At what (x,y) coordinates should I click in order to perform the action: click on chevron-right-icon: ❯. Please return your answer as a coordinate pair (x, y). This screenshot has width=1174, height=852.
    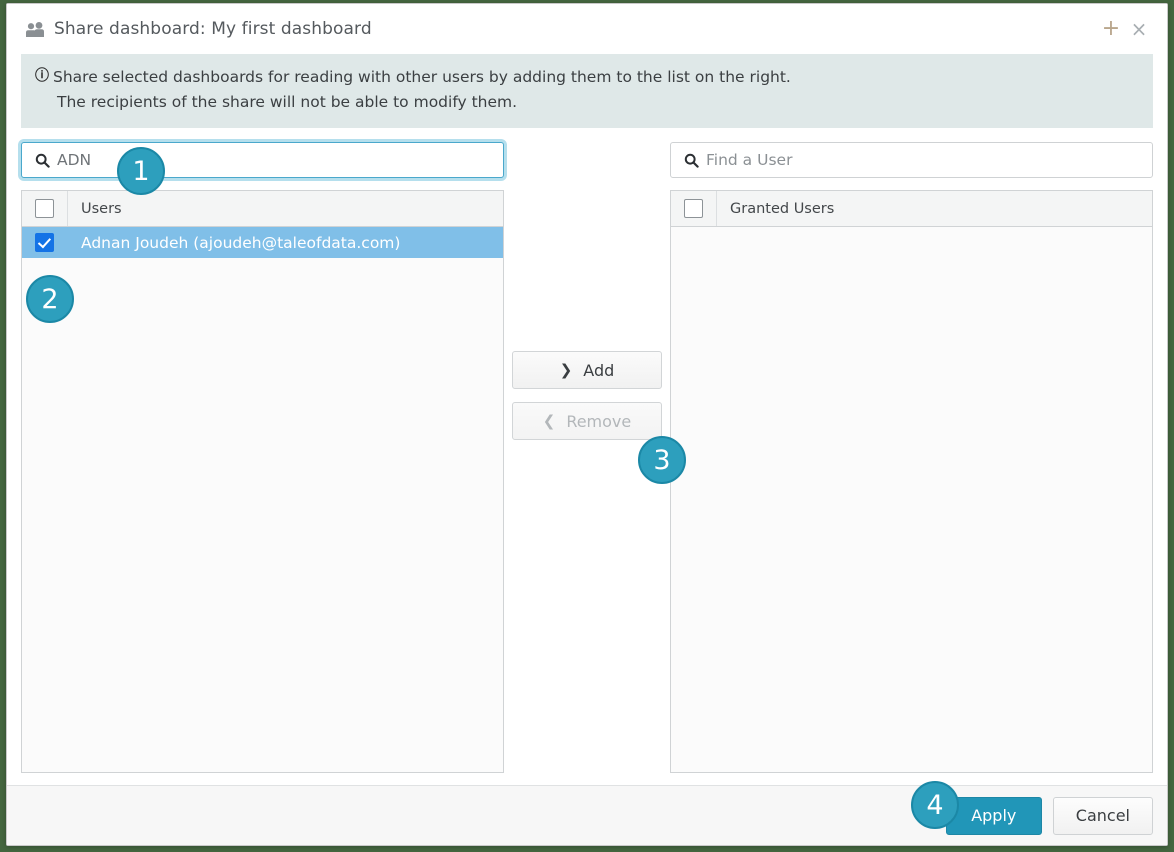
    Looking at the image, I should click on (566, 369).